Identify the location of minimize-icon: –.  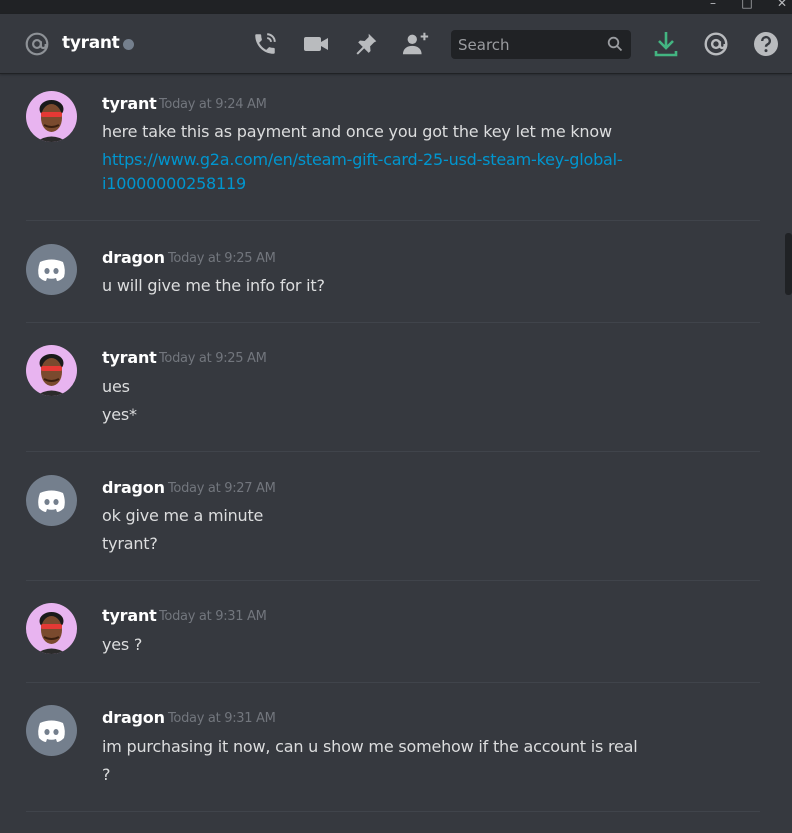
(713, 5).